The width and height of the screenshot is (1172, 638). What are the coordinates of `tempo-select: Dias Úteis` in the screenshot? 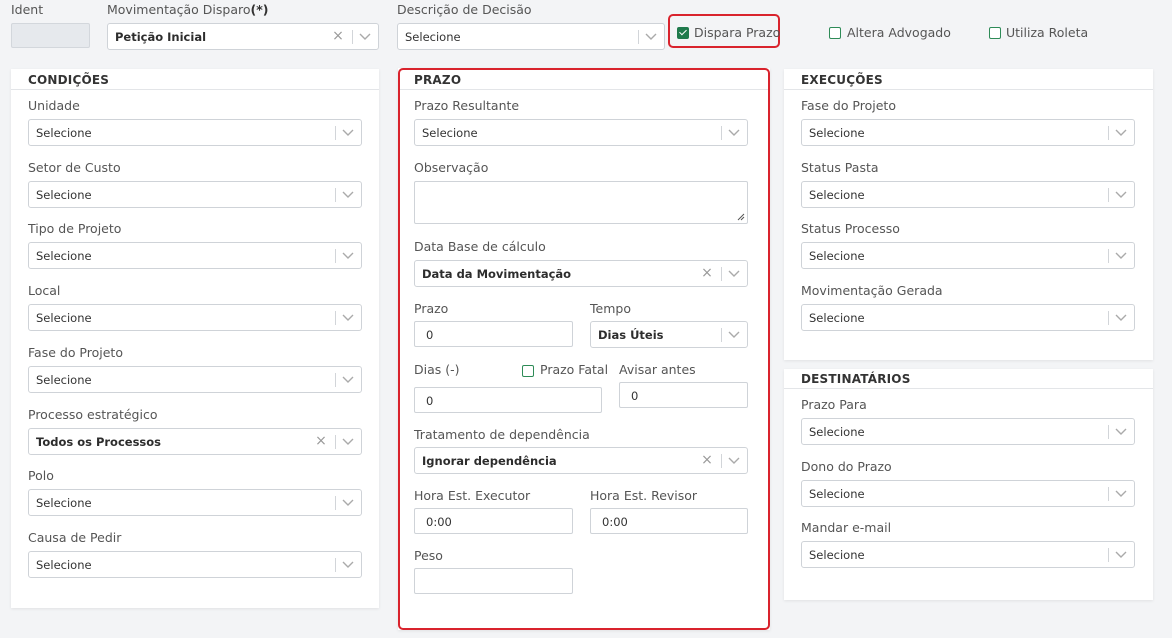 It's located at (669, 334).